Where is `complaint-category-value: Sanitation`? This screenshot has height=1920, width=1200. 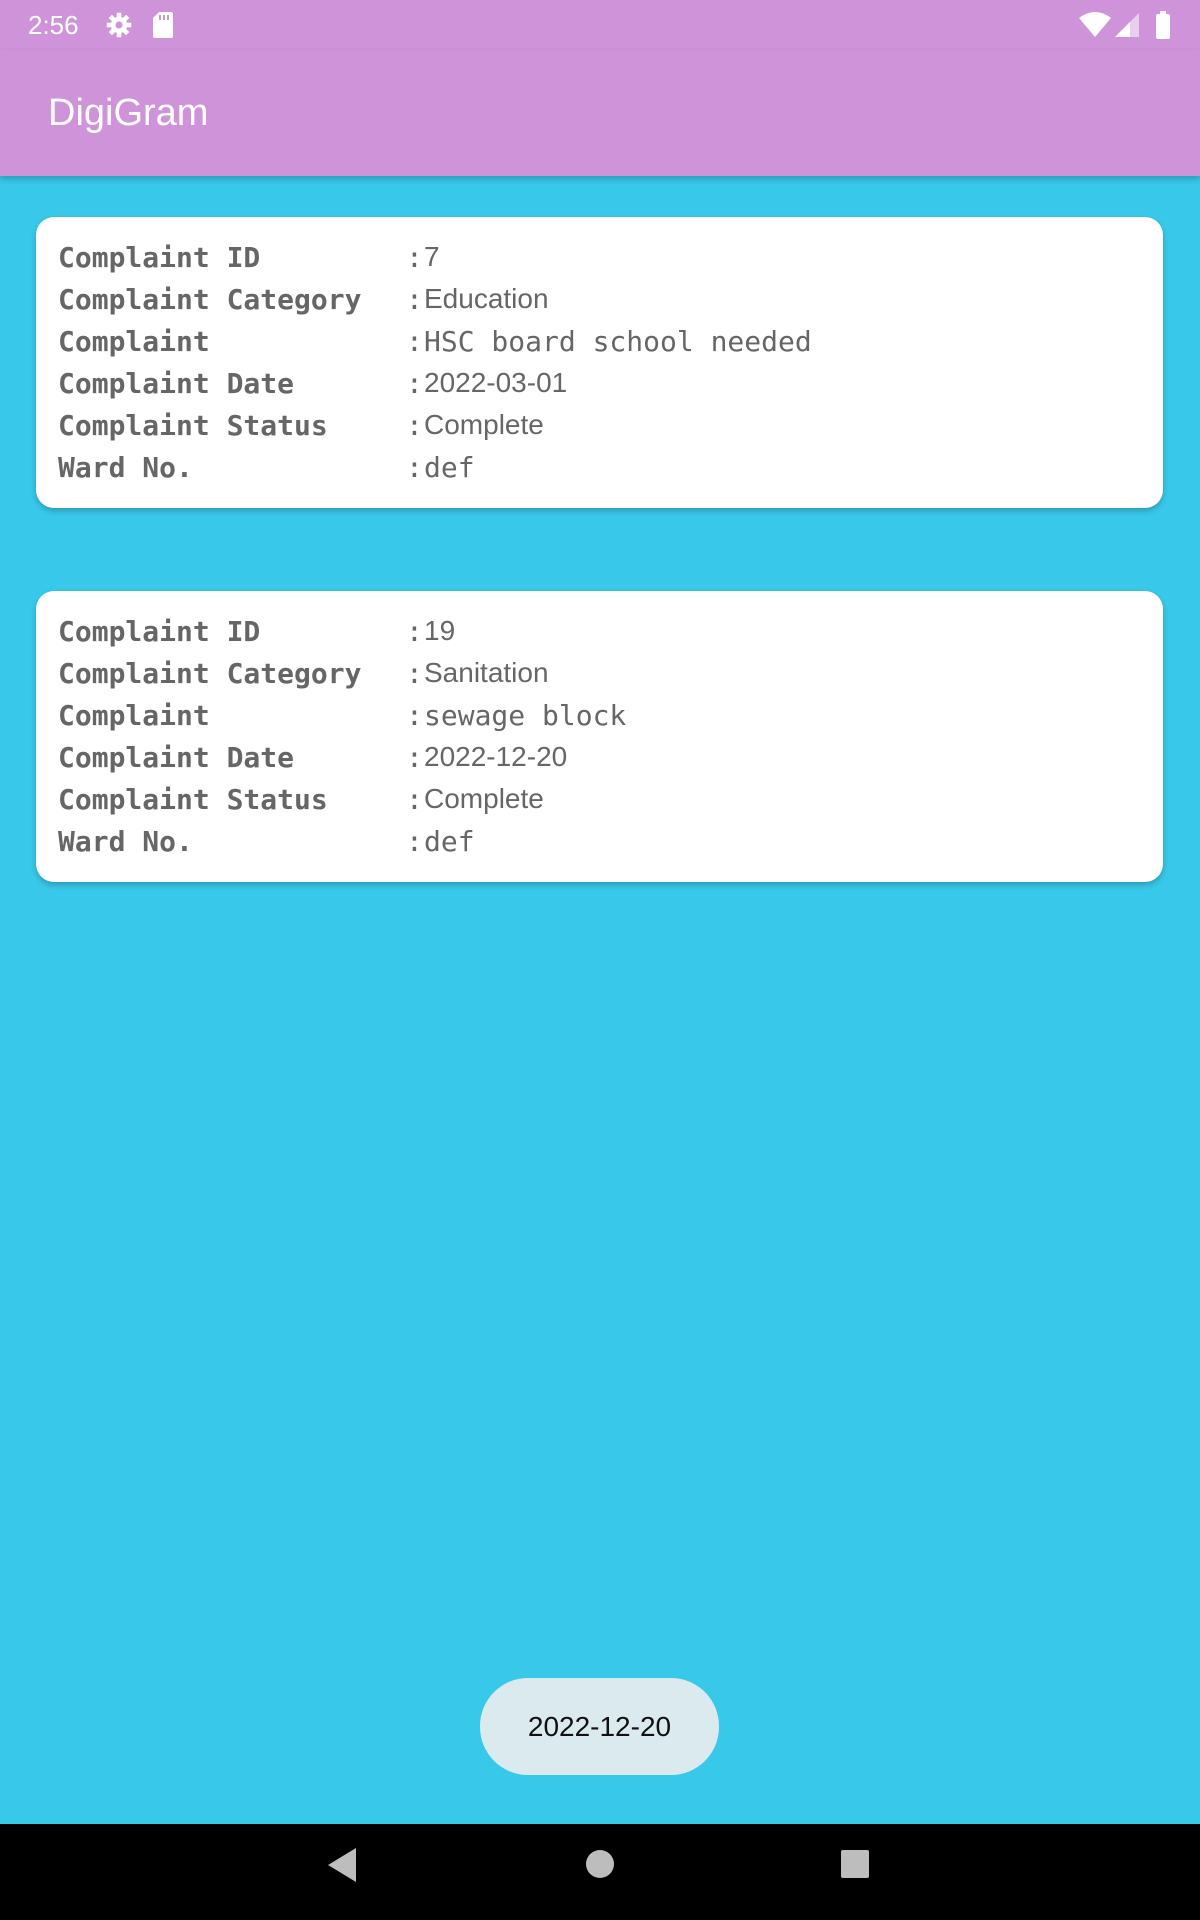
complaint-category-value: Sanitation is located at coordinates (486, 672).